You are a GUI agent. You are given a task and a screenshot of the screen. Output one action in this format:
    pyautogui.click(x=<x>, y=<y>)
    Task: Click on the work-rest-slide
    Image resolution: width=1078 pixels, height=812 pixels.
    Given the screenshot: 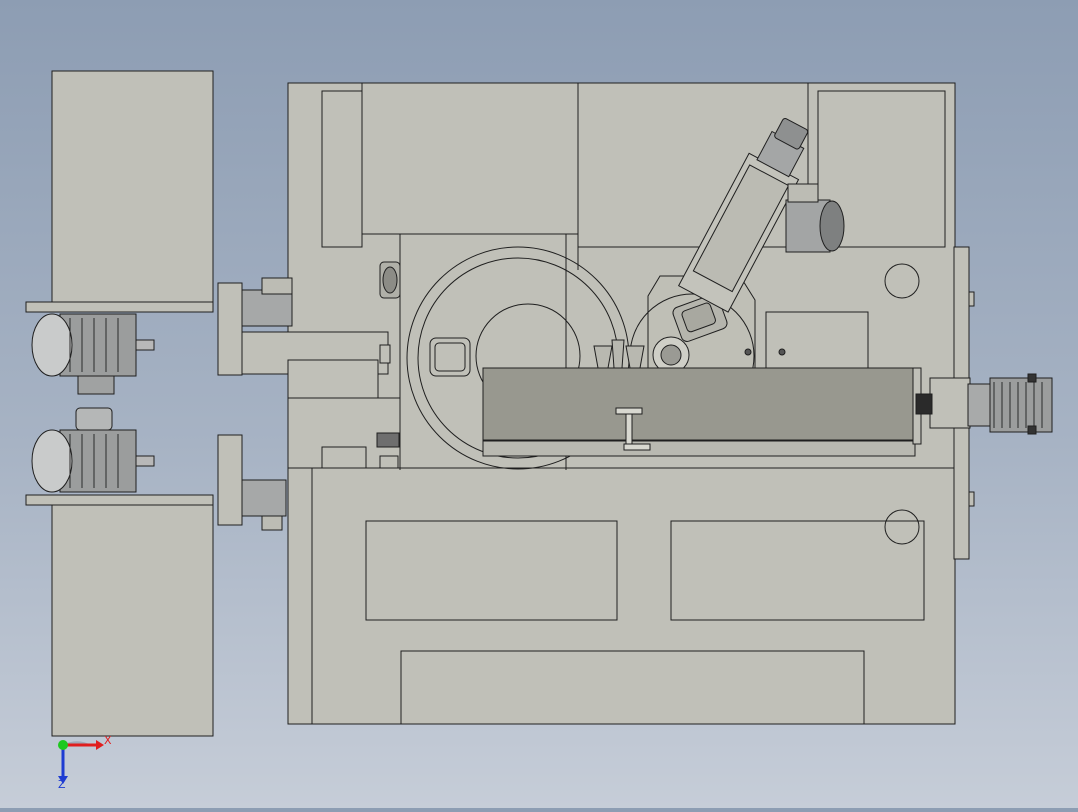 What is the action you would take?
    pyautogui.click(x=702, y=412)
    